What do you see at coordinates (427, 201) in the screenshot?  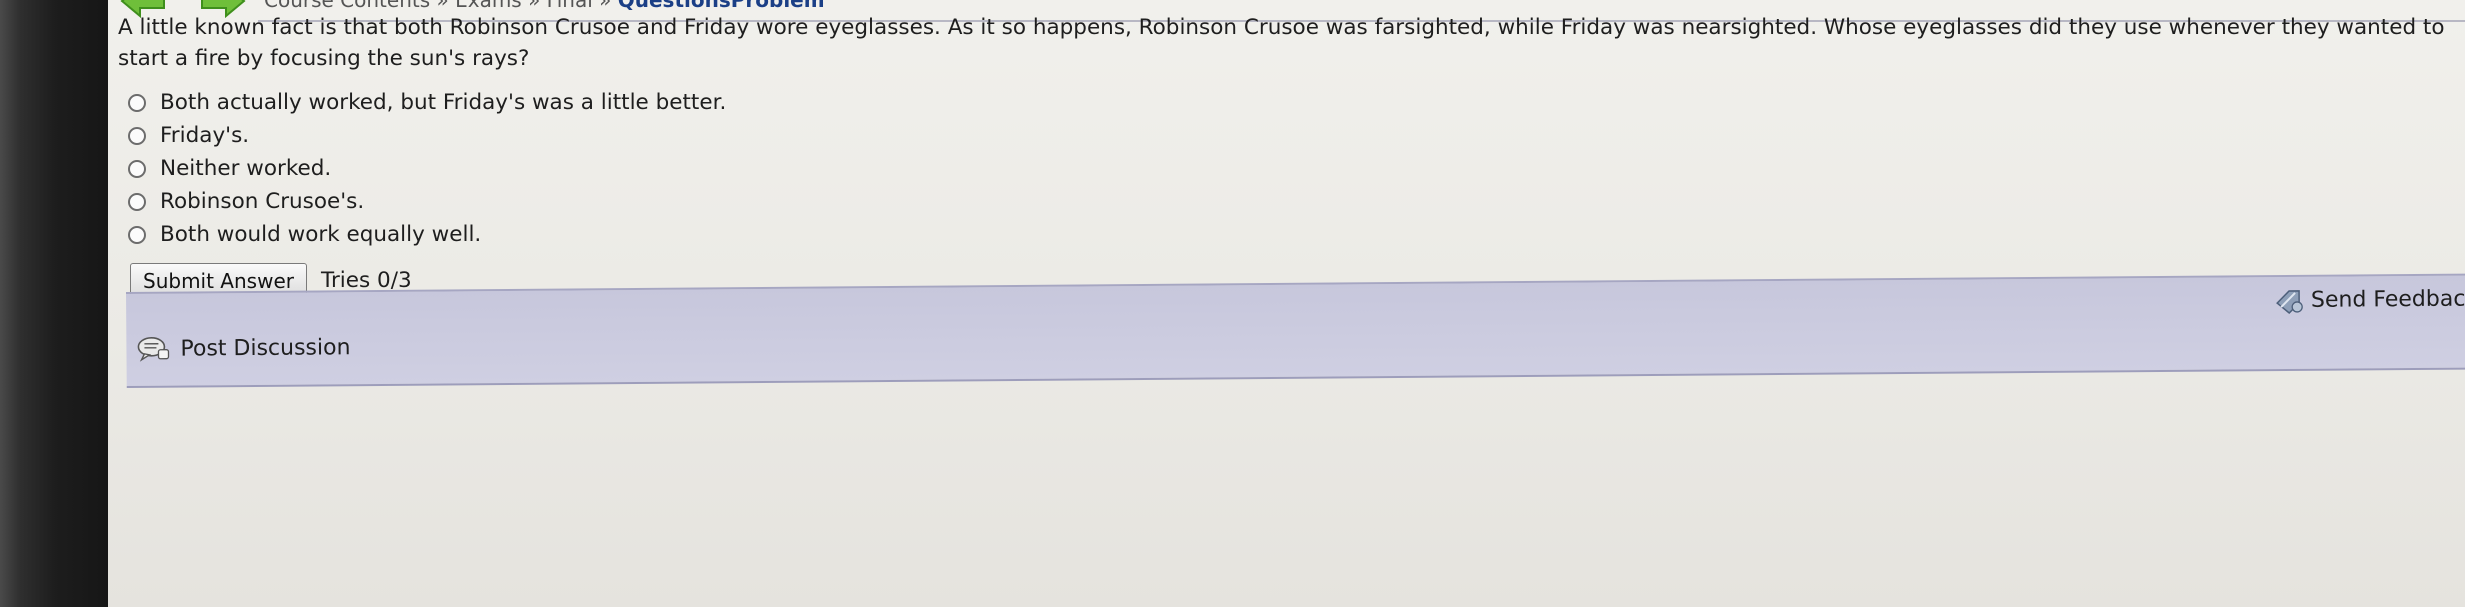 I see `answer-option: Robinson Crusoe's.` at bounding box center [427, 201].